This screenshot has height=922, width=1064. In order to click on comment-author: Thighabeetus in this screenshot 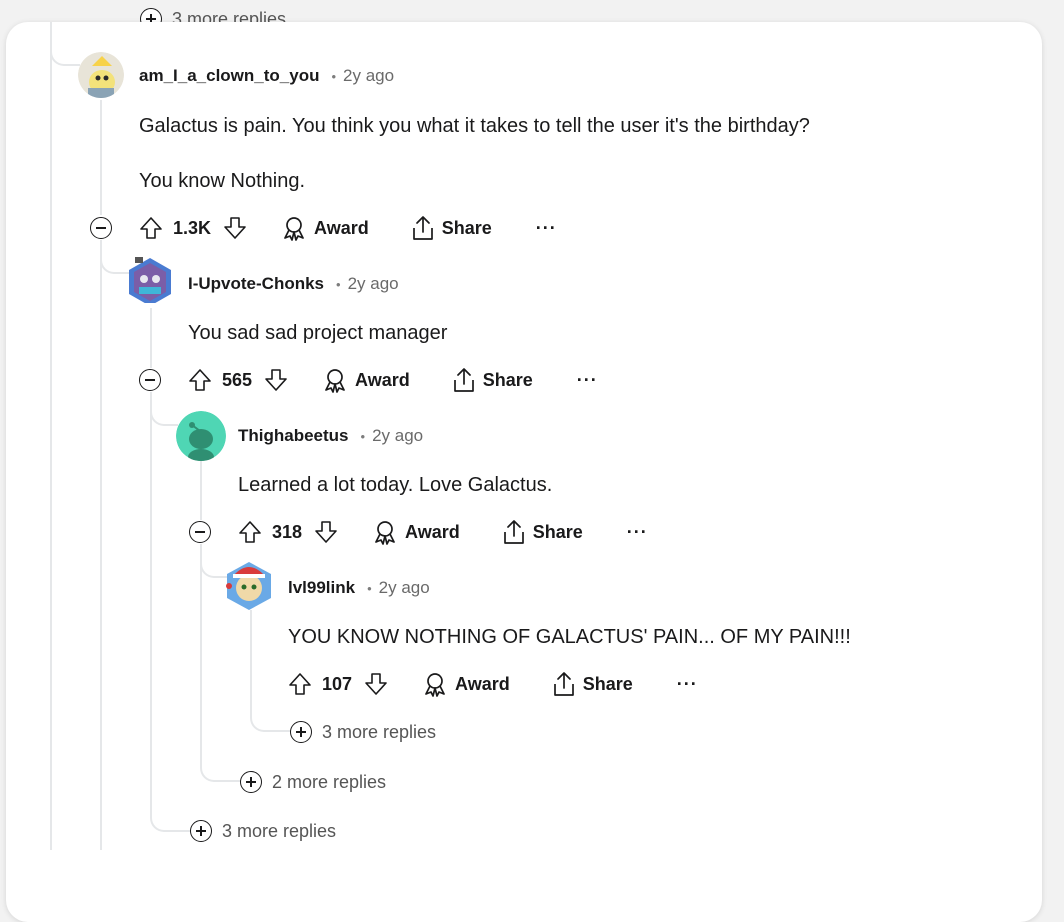, I will do `click(293, 436)`.